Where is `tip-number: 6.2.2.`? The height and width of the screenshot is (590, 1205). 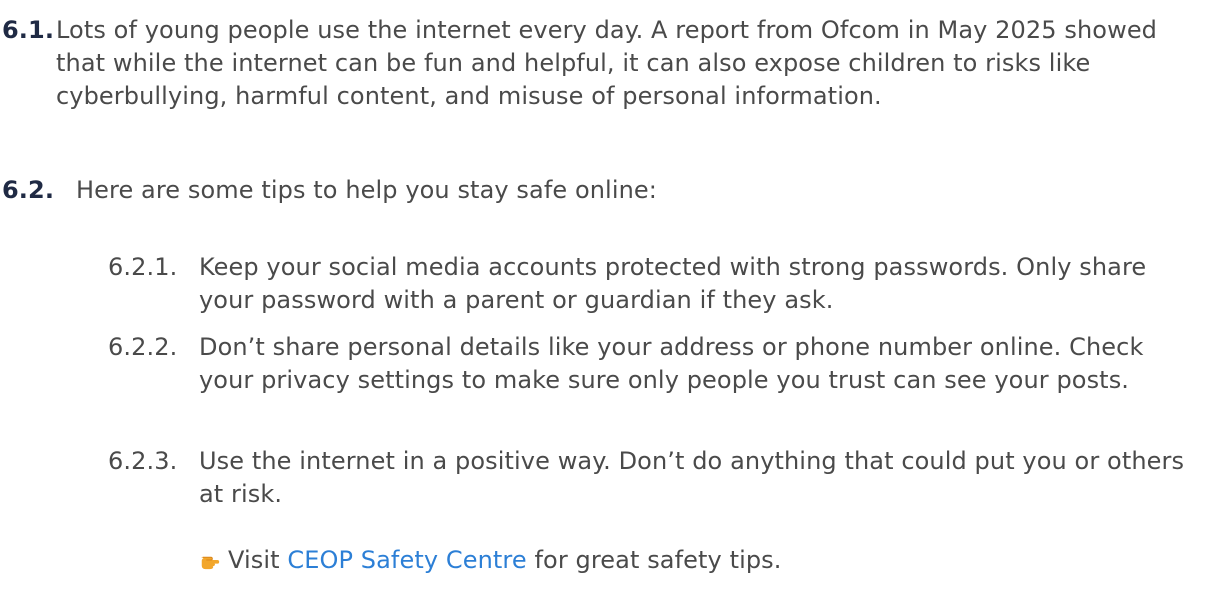
tip-number: 6.2.2. is located at coordinates (143, 347).